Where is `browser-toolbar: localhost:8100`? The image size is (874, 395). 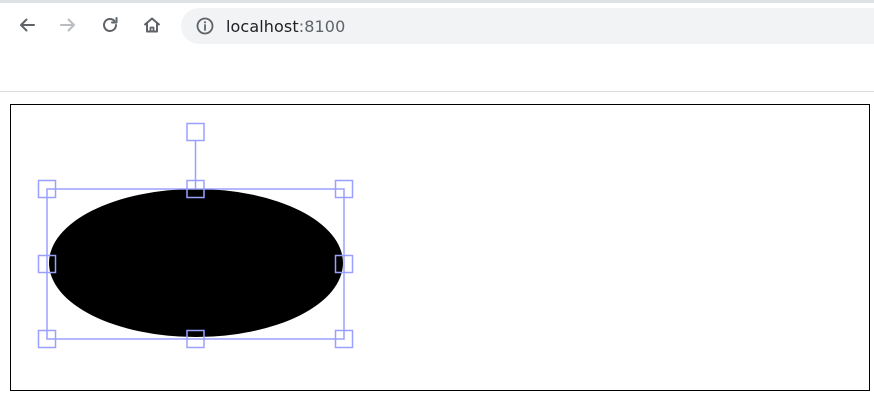
browser-toolbar: localhost:8100 is located at coordinates (437, 26).